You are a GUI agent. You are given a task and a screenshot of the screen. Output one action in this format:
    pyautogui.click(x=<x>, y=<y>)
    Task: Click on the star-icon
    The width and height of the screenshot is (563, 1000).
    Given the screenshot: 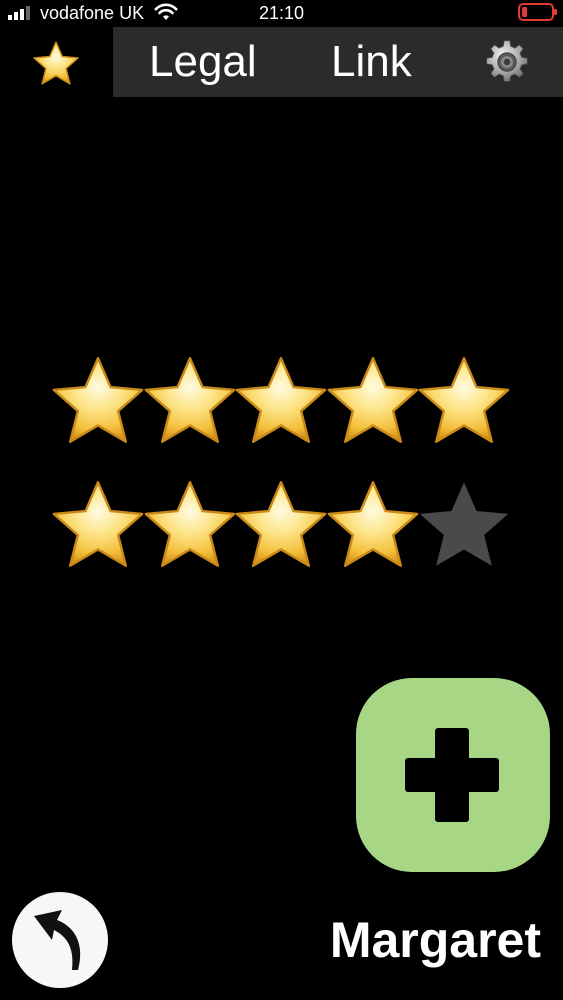 What is the action you would take?
    pyautogui.click(x=56, y=63)
    